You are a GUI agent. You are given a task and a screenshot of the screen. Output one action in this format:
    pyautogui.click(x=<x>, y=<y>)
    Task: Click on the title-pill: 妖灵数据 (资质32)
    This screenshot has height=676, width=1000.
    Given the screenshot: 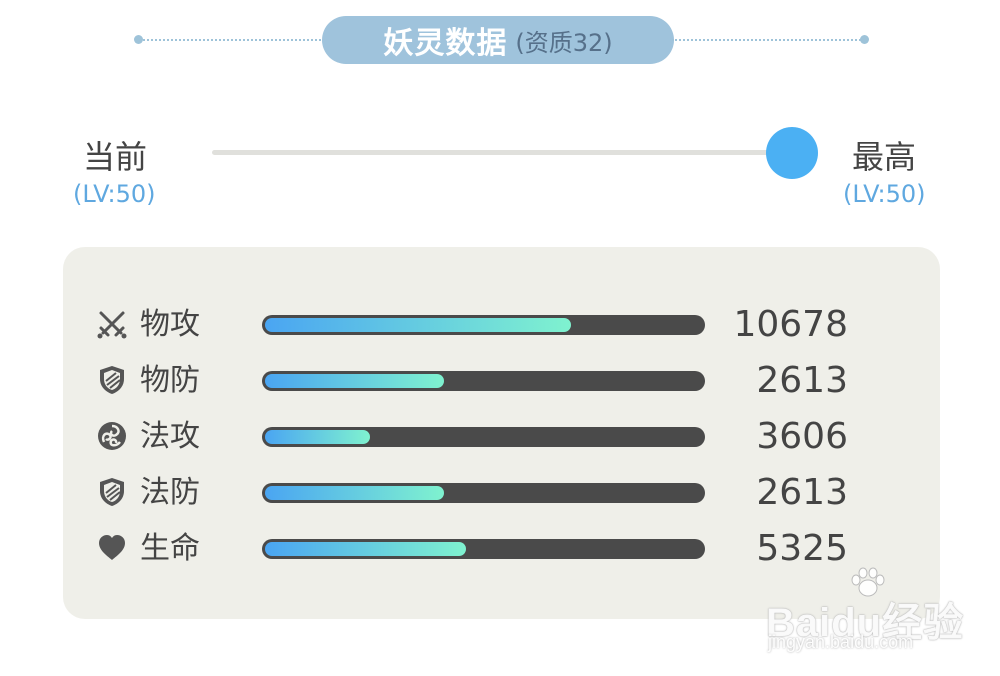 What is the action you would take?
    pyautogui.click(x=498, y=40)
    